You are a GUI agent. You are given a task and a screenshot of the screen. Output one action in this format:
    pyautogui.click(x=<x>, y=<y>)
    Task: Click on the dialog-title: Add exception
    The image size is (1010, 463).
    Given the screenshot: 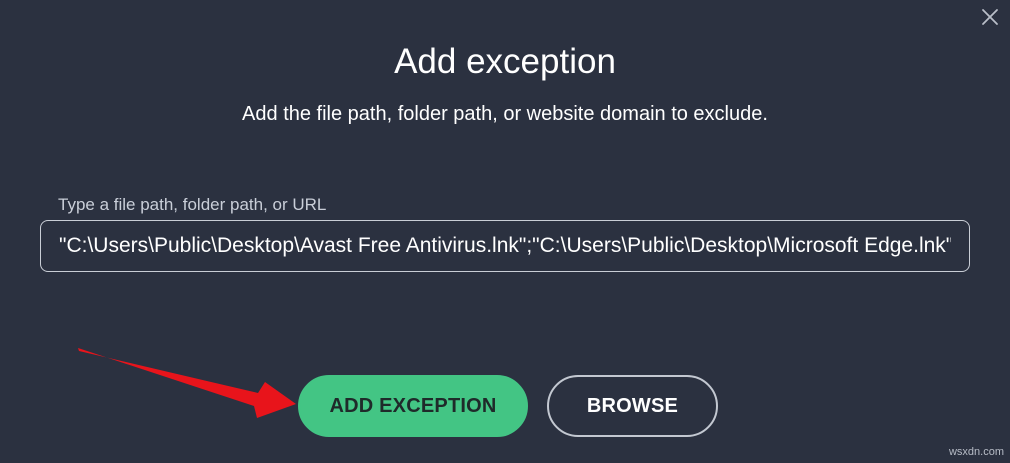 What is the action you would take?
    pyautogui.click(x=505, y=61)
    